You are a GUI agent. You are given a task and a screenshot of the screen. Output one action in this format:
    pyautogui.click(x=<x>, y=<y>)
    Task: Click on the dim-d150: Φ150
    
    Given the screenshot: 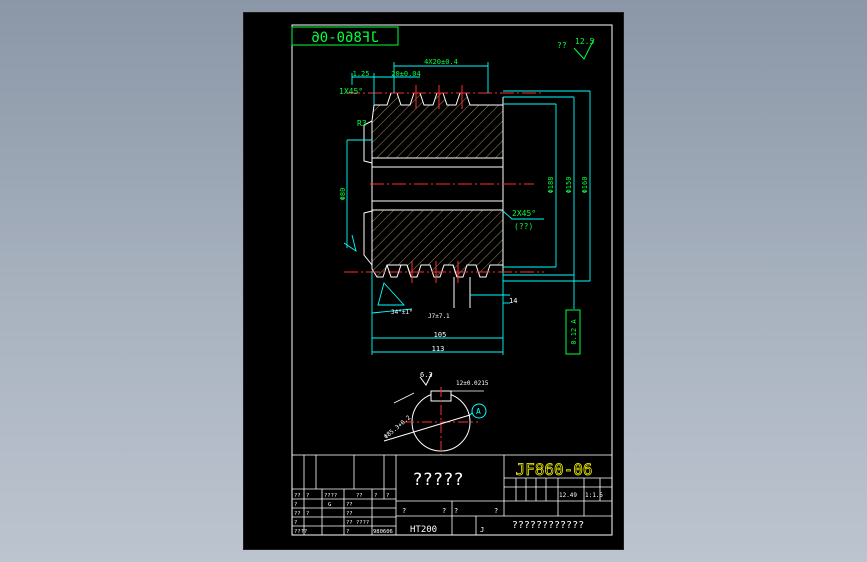 What is the action you would take?
    pyautogui.click(x=569, y=185)
    